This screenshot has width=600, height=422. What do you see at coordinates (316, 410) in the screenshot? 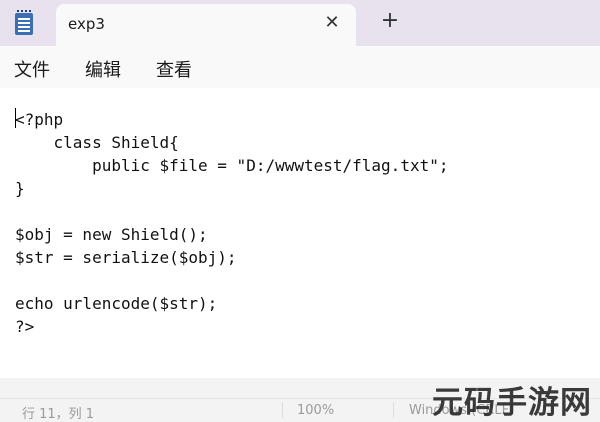
I see `zoom-level: 100%` at bounding box center [316, 410].